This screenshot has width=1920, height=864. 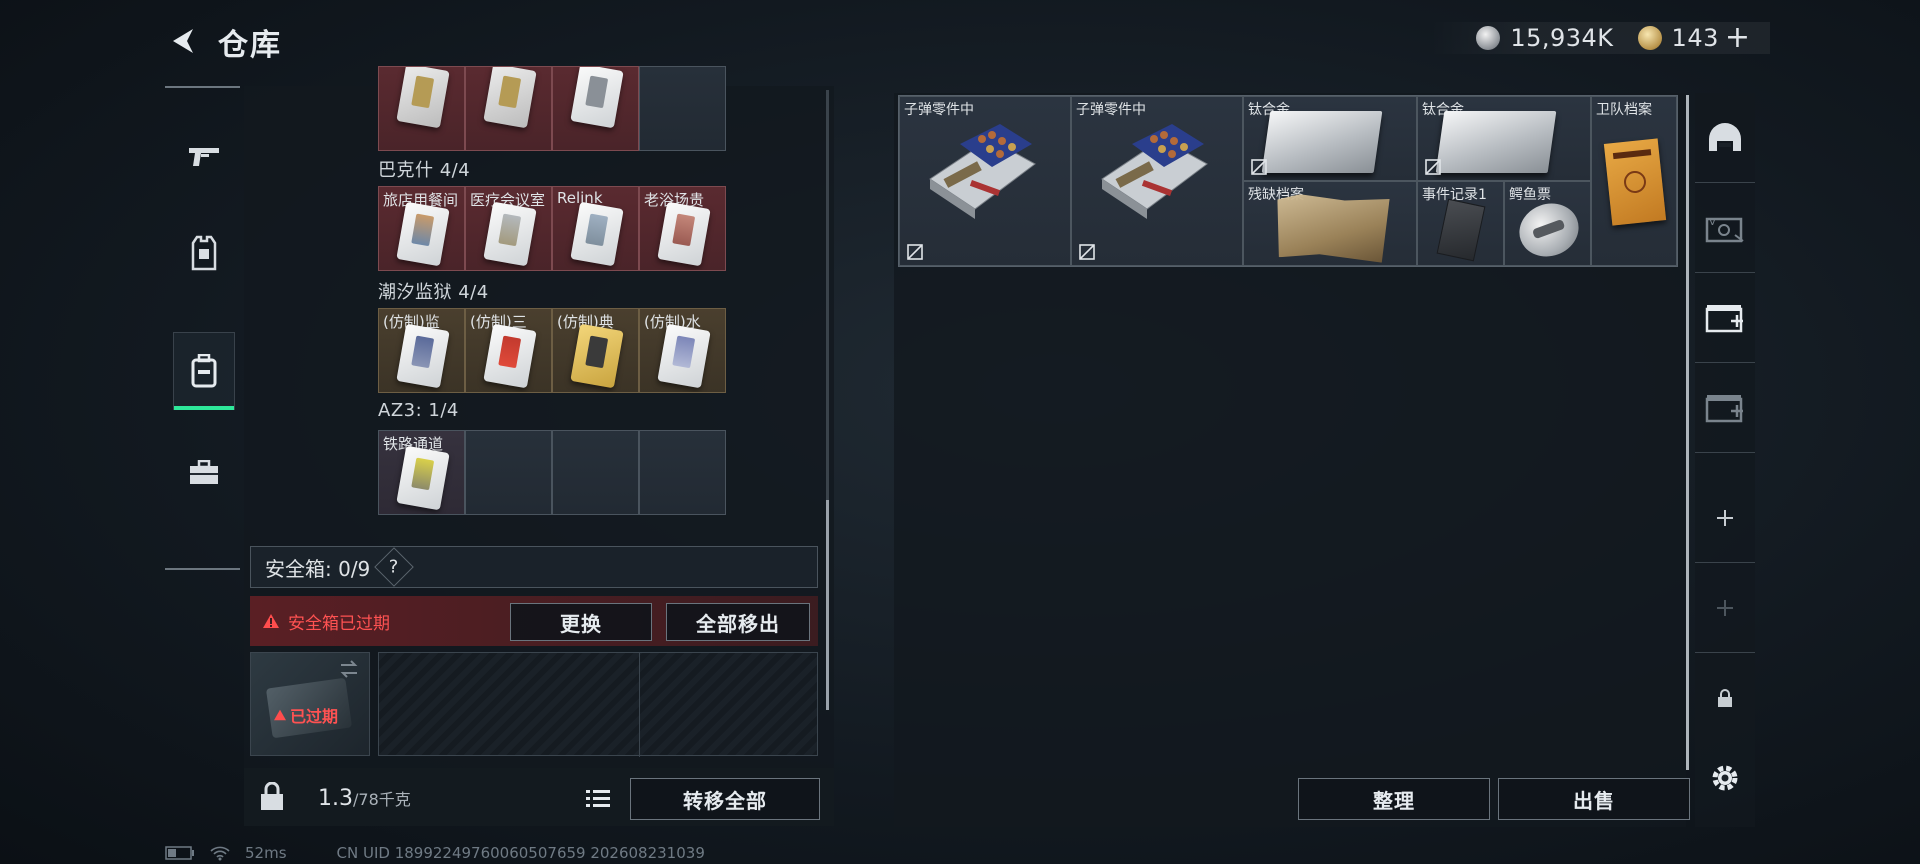 I want to click on plus-icon, so click(x=1725, y=517).